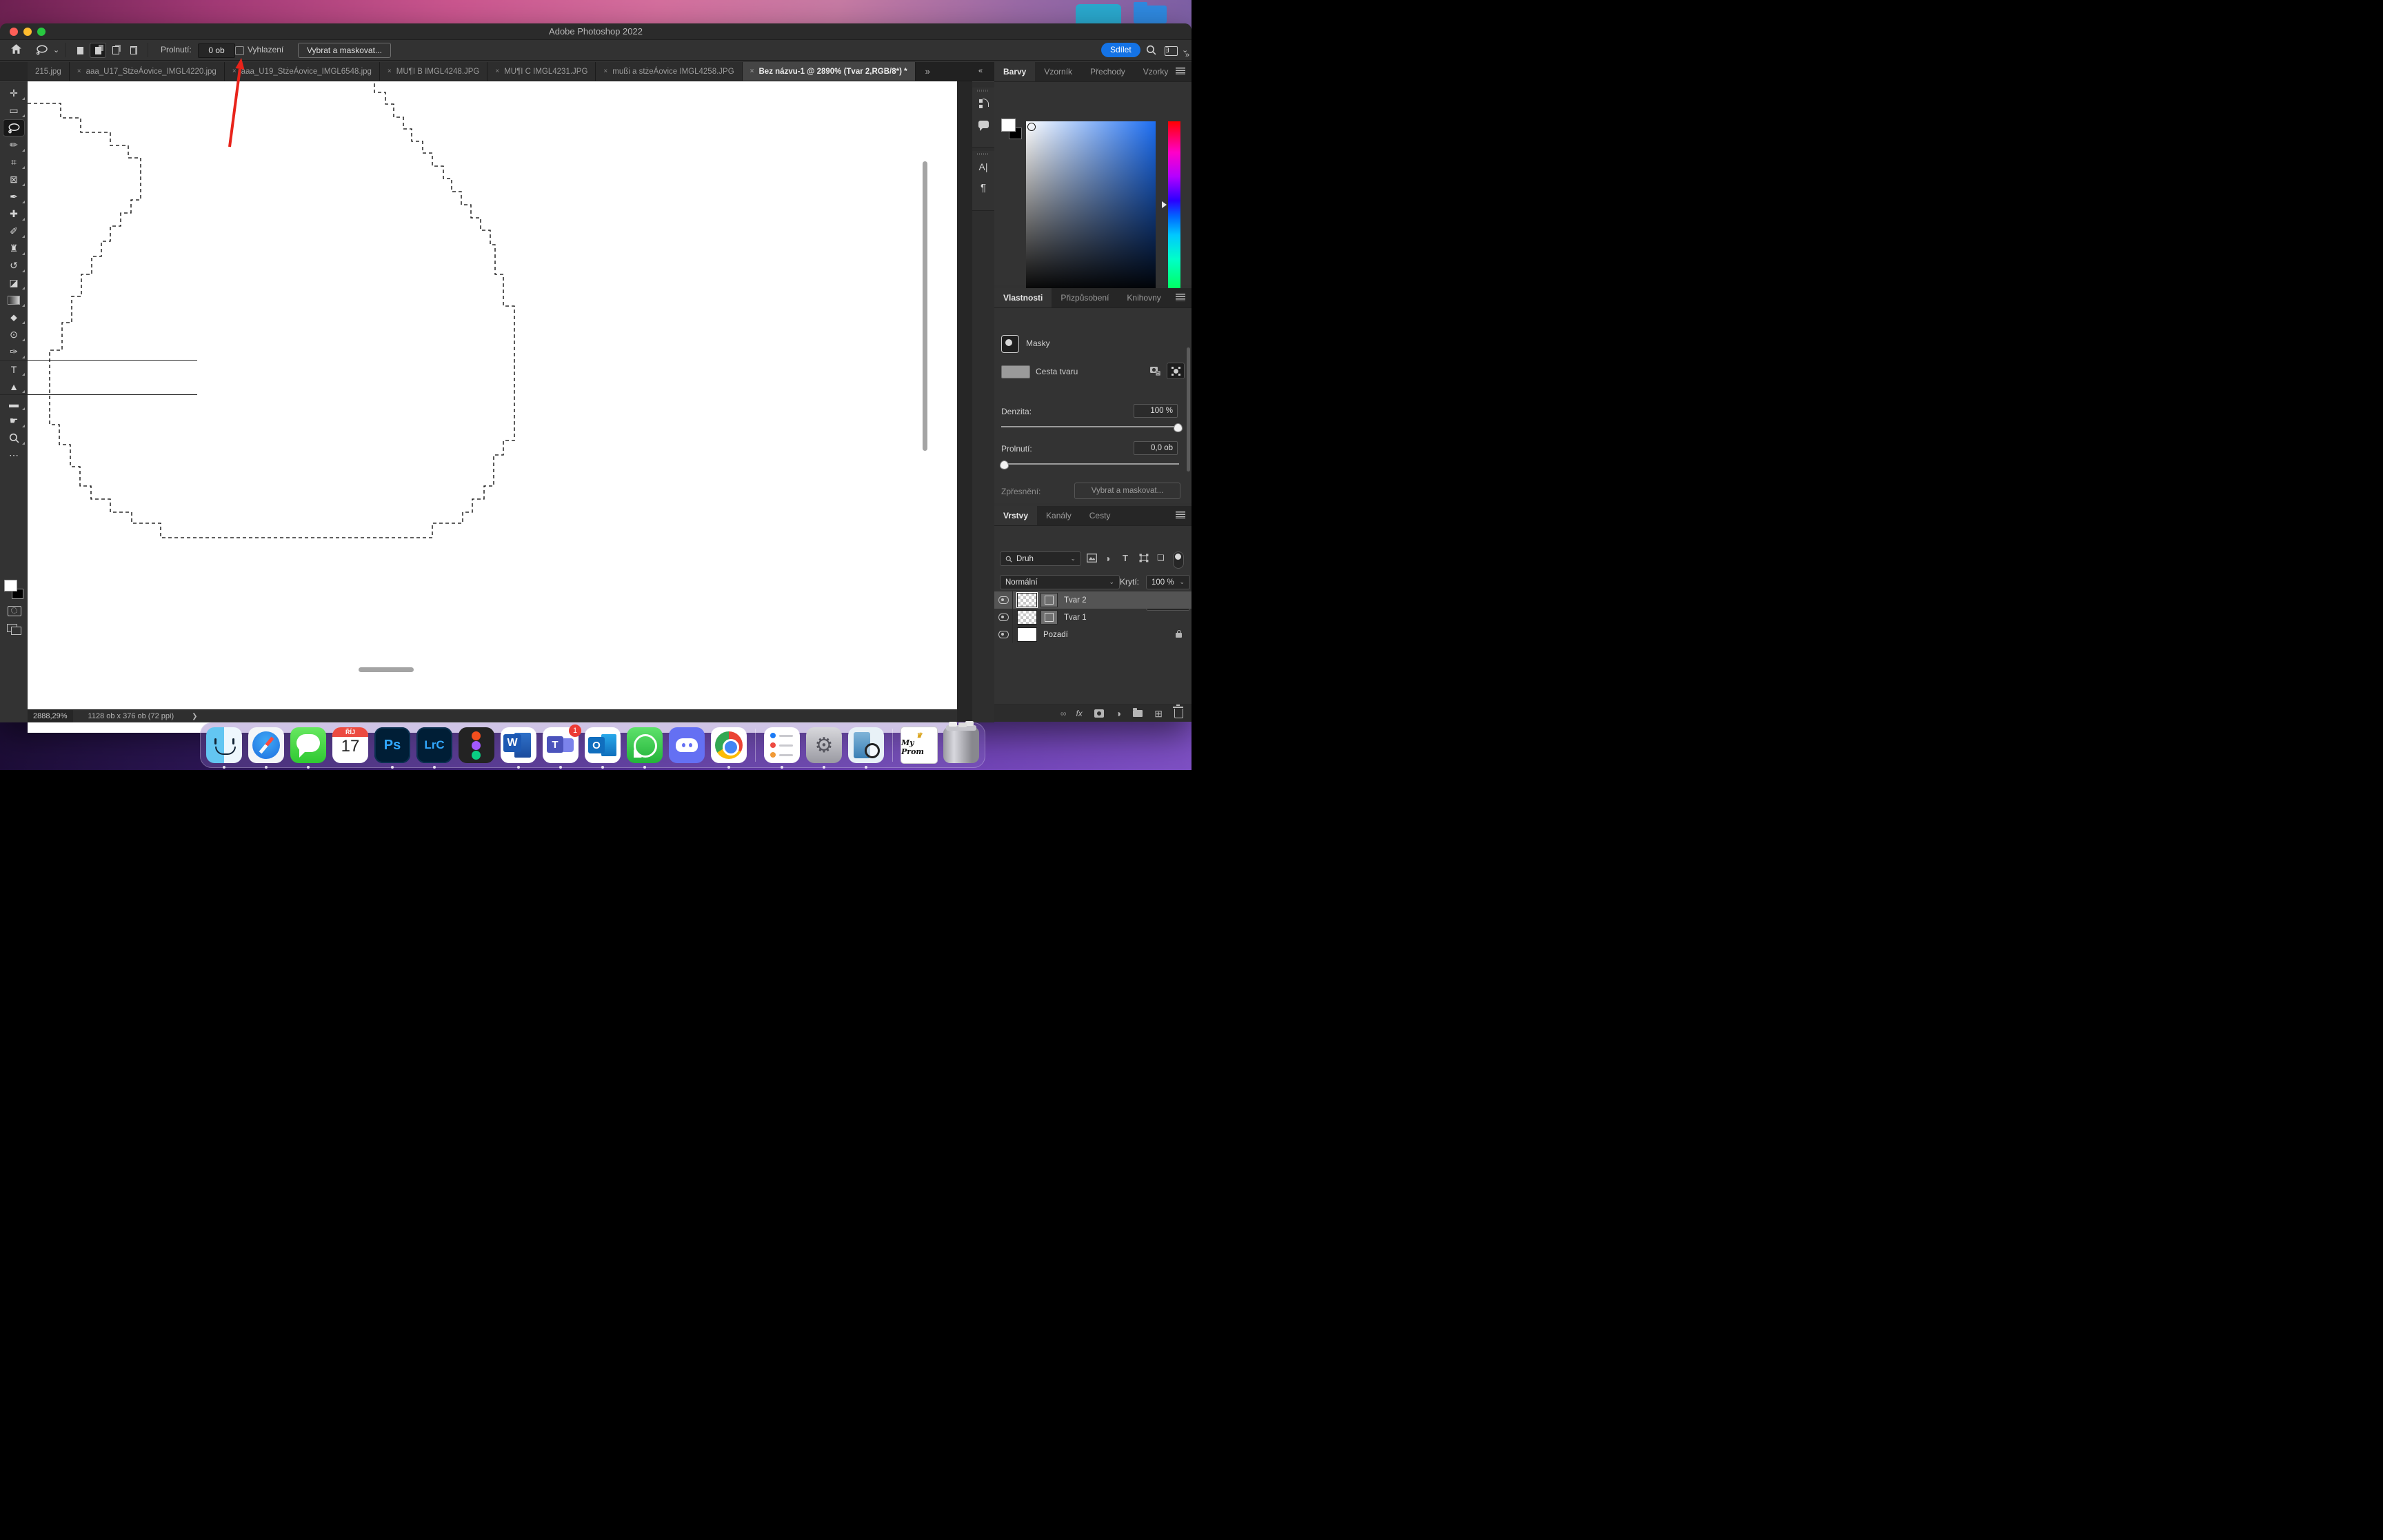 The width and height of the screenshot is (2383, 1540). I want to click on dock-icon-figma, so click(476, 745).